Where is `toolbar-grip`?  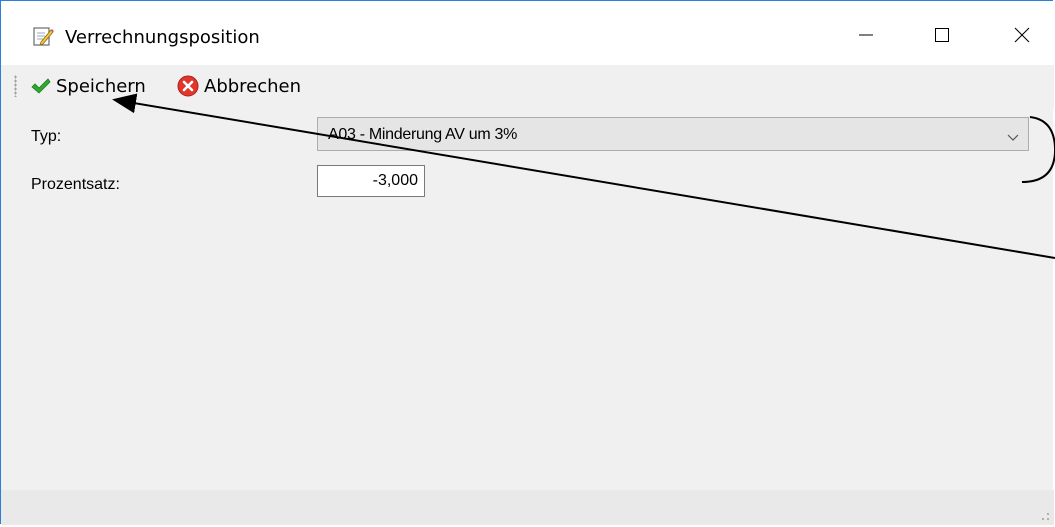 toolbar-grip is located at coordinates (15, 86).